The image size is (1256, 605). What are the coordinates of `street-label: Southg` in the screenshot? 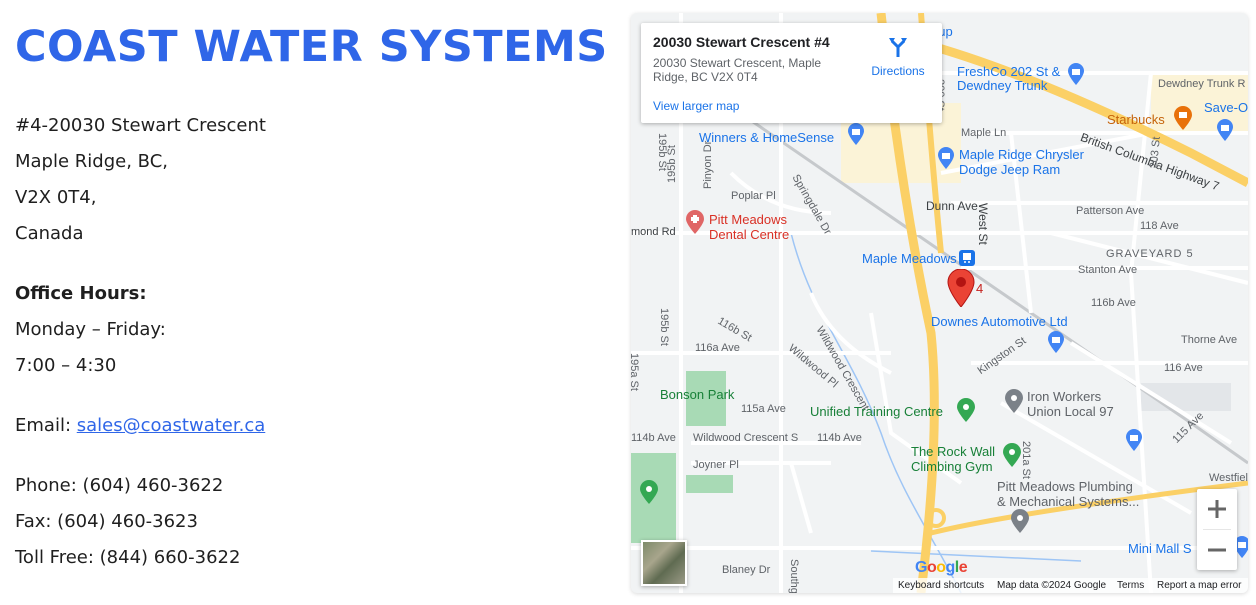 It's located at (794, 576).